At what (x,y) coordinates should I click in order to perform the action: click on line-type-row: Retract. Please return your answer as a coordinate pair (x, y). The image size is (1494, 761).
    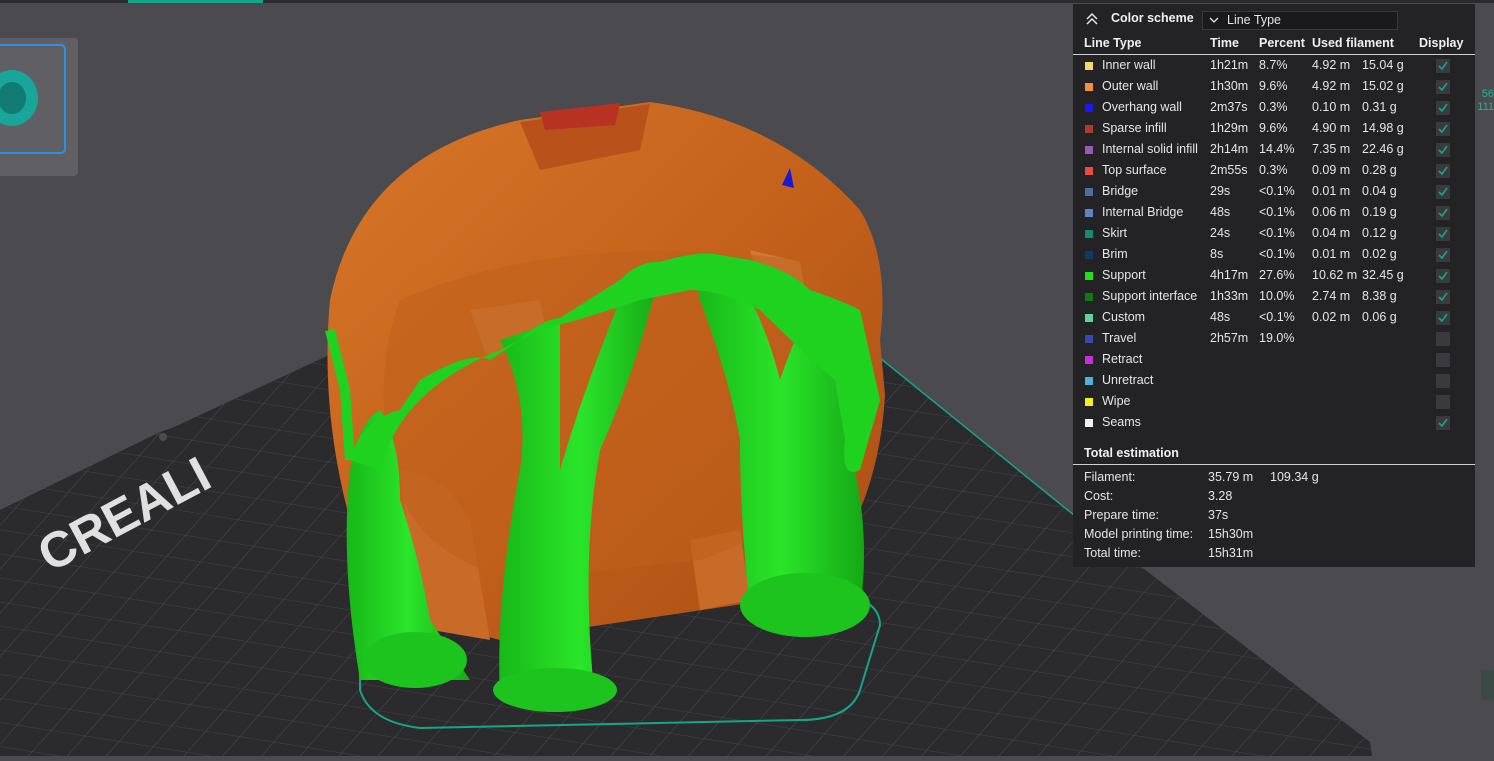
    Looking at the image, I should click on (1274, 360).